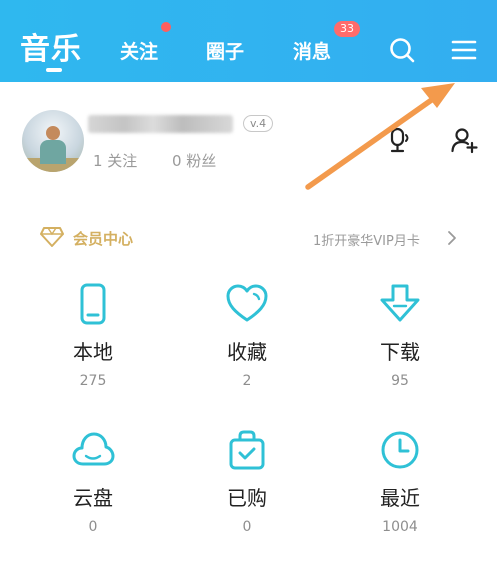  What do you see at coordinates (400, 527) in the screenshot?
I see `grid-count: 1004` at bounding box center [400, 527].